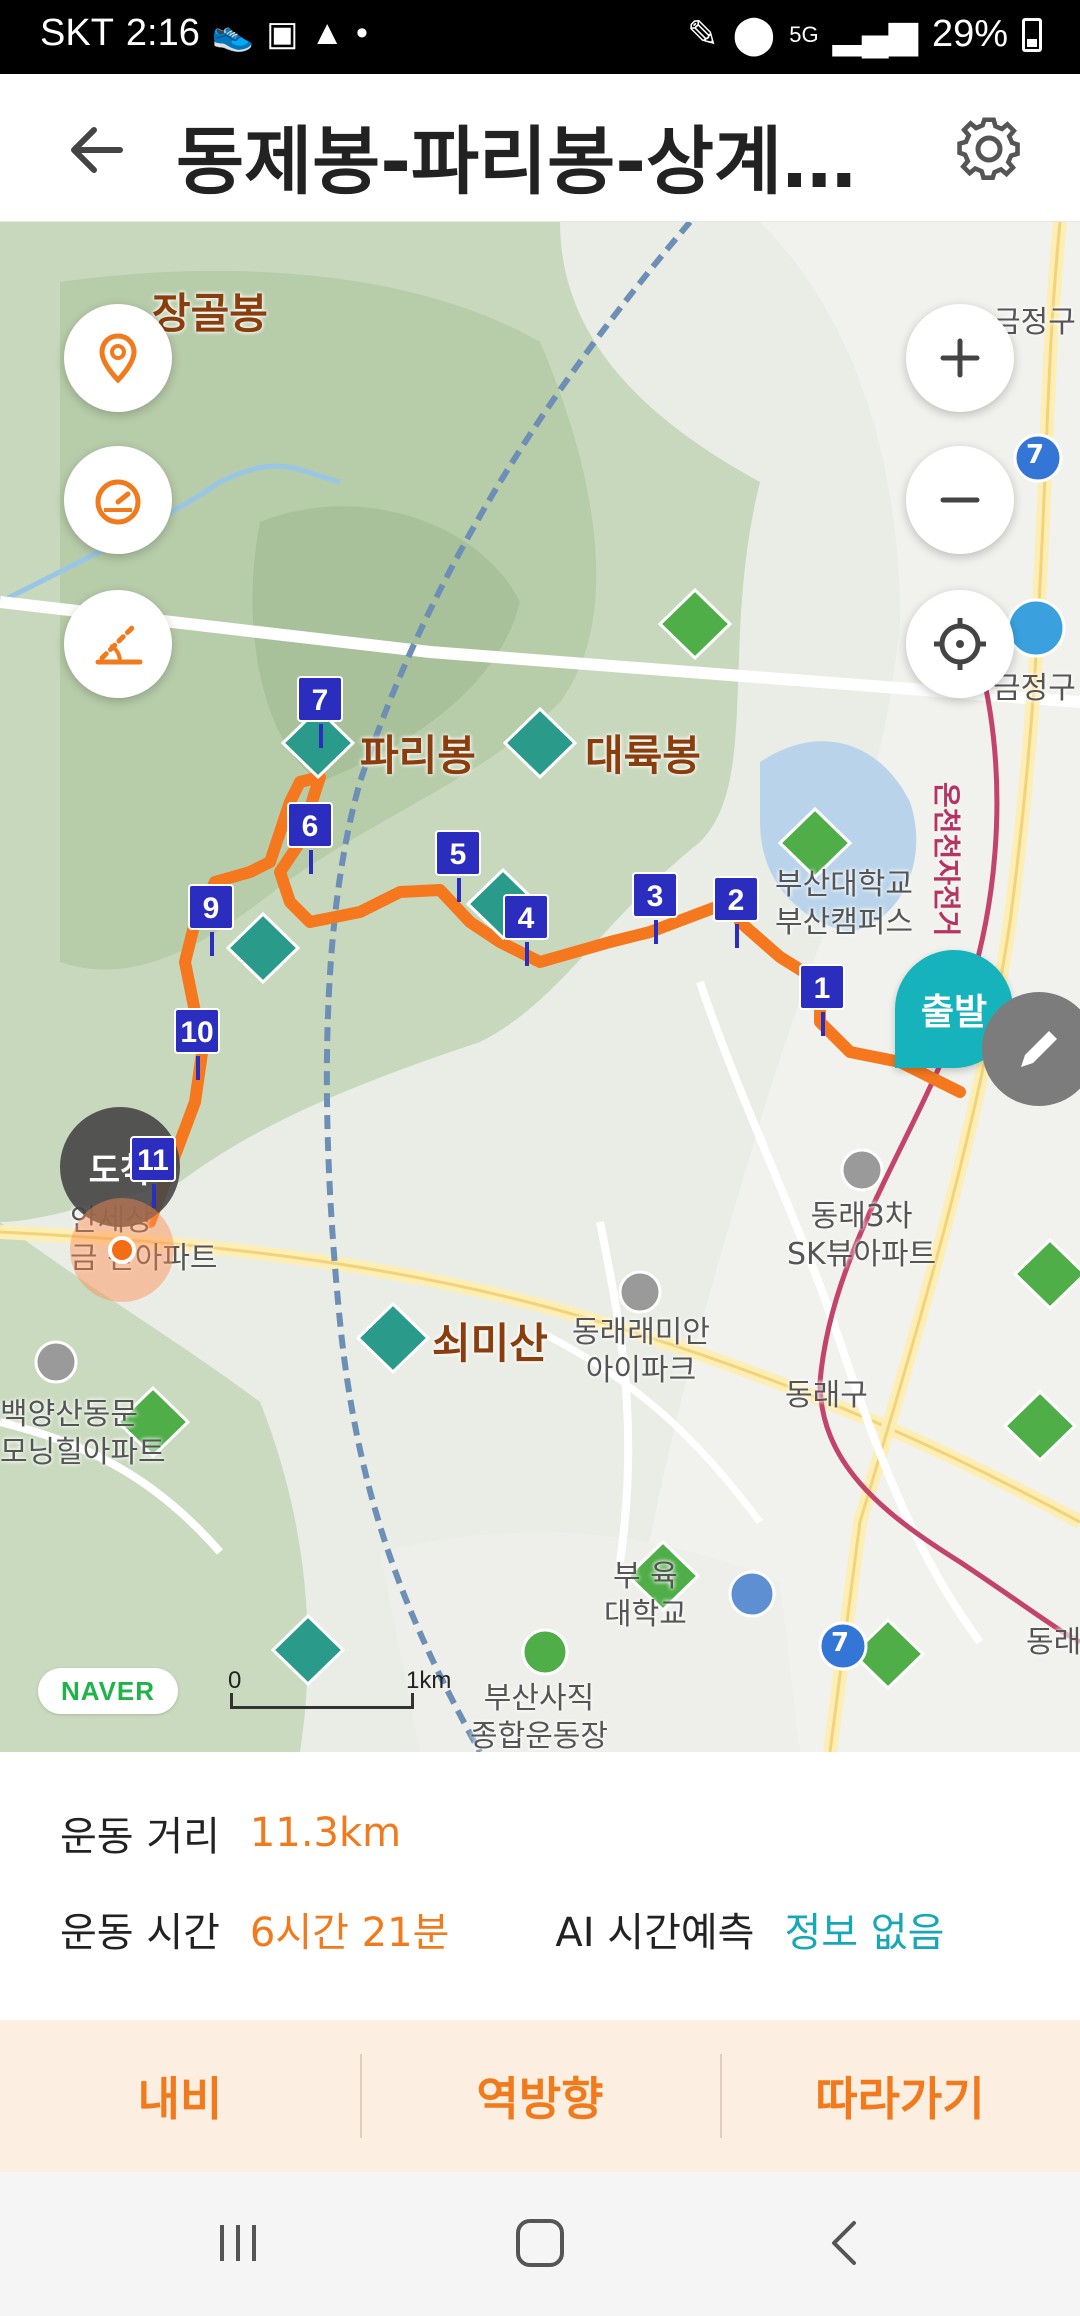 The width and height of the screenshot is (1080, 2316). I want to click on waypoint-marker: 1, so click(822, 1000).